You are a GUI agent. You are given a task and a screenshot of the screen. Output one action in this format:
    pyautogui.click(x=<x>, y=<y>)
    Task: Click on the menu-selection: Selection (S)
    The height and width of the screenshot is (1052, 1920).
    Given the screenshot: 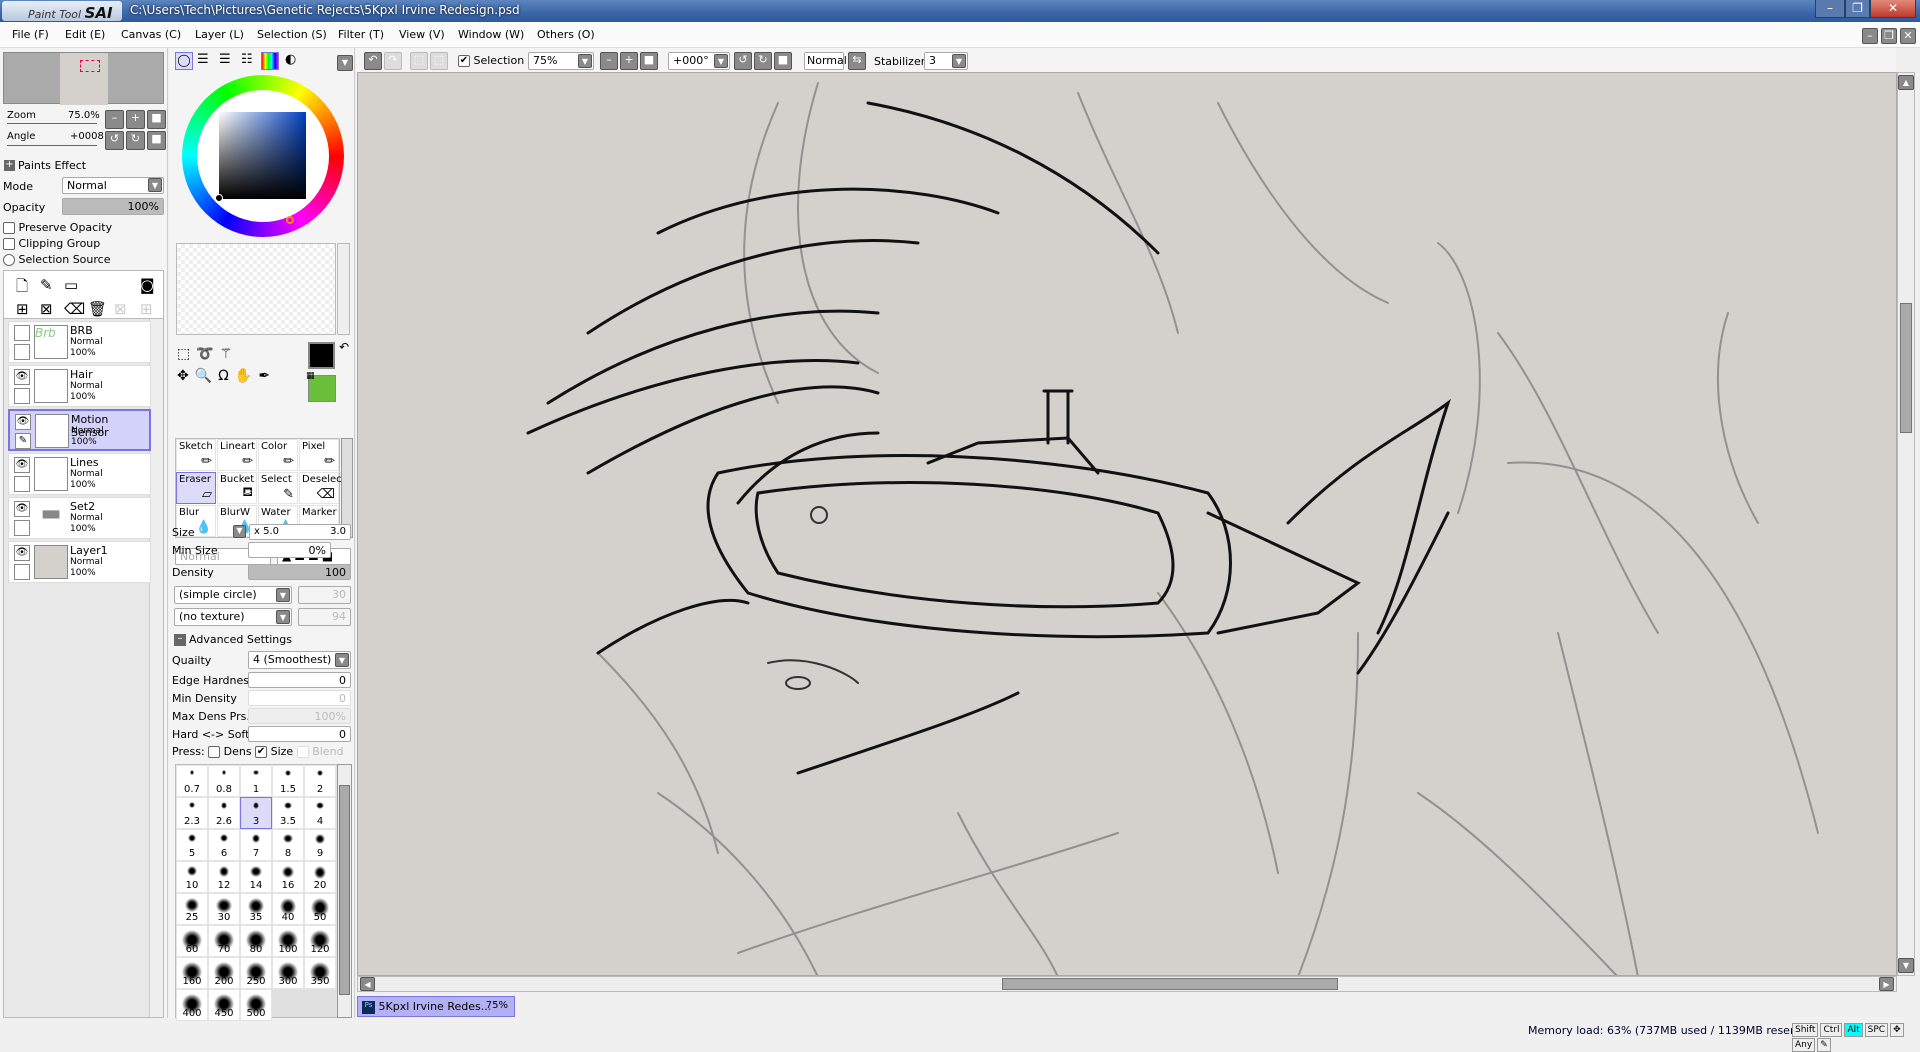 What is the action you would take?
    pyautogui.click(x=292, y=34)
    